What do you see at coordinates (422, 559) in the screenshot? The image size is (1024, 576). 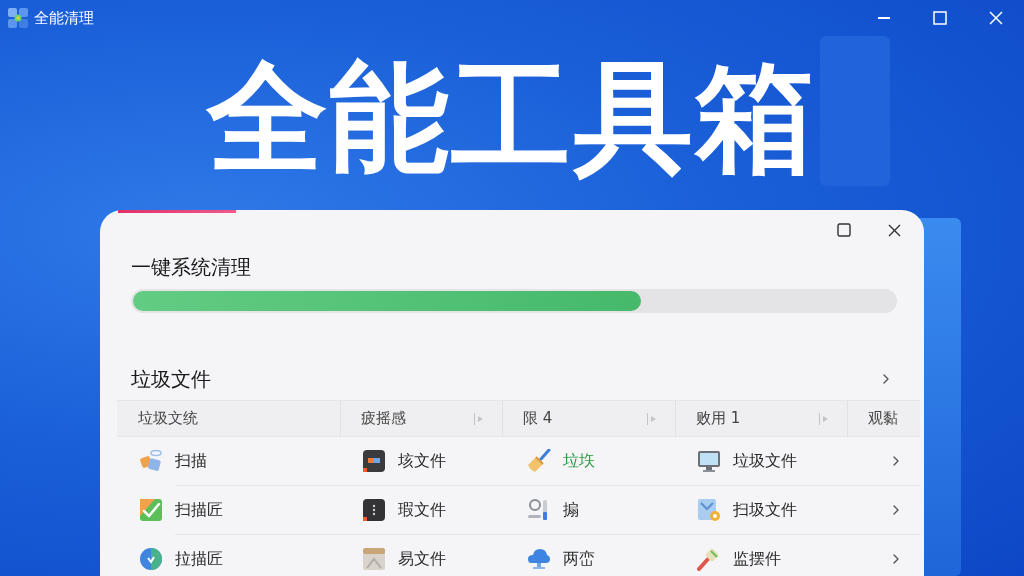 I see `cell-label: 易文件` at bounding box center [422, 559].